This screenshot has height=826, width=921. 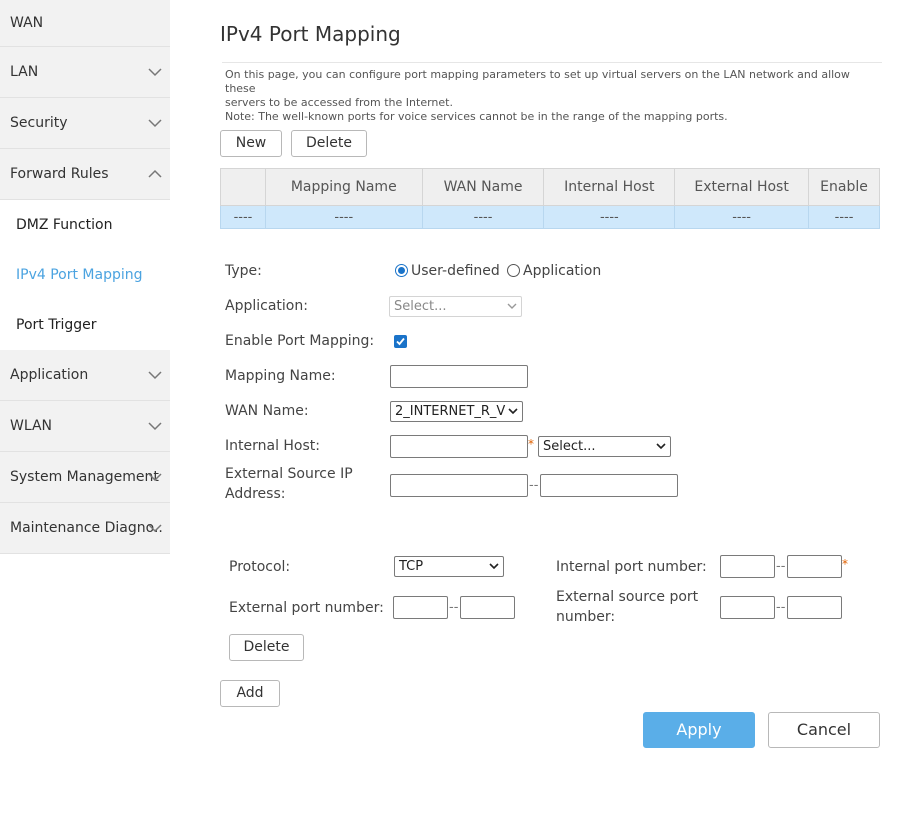 I want to click on title-divider, so click(x=552, y=62).